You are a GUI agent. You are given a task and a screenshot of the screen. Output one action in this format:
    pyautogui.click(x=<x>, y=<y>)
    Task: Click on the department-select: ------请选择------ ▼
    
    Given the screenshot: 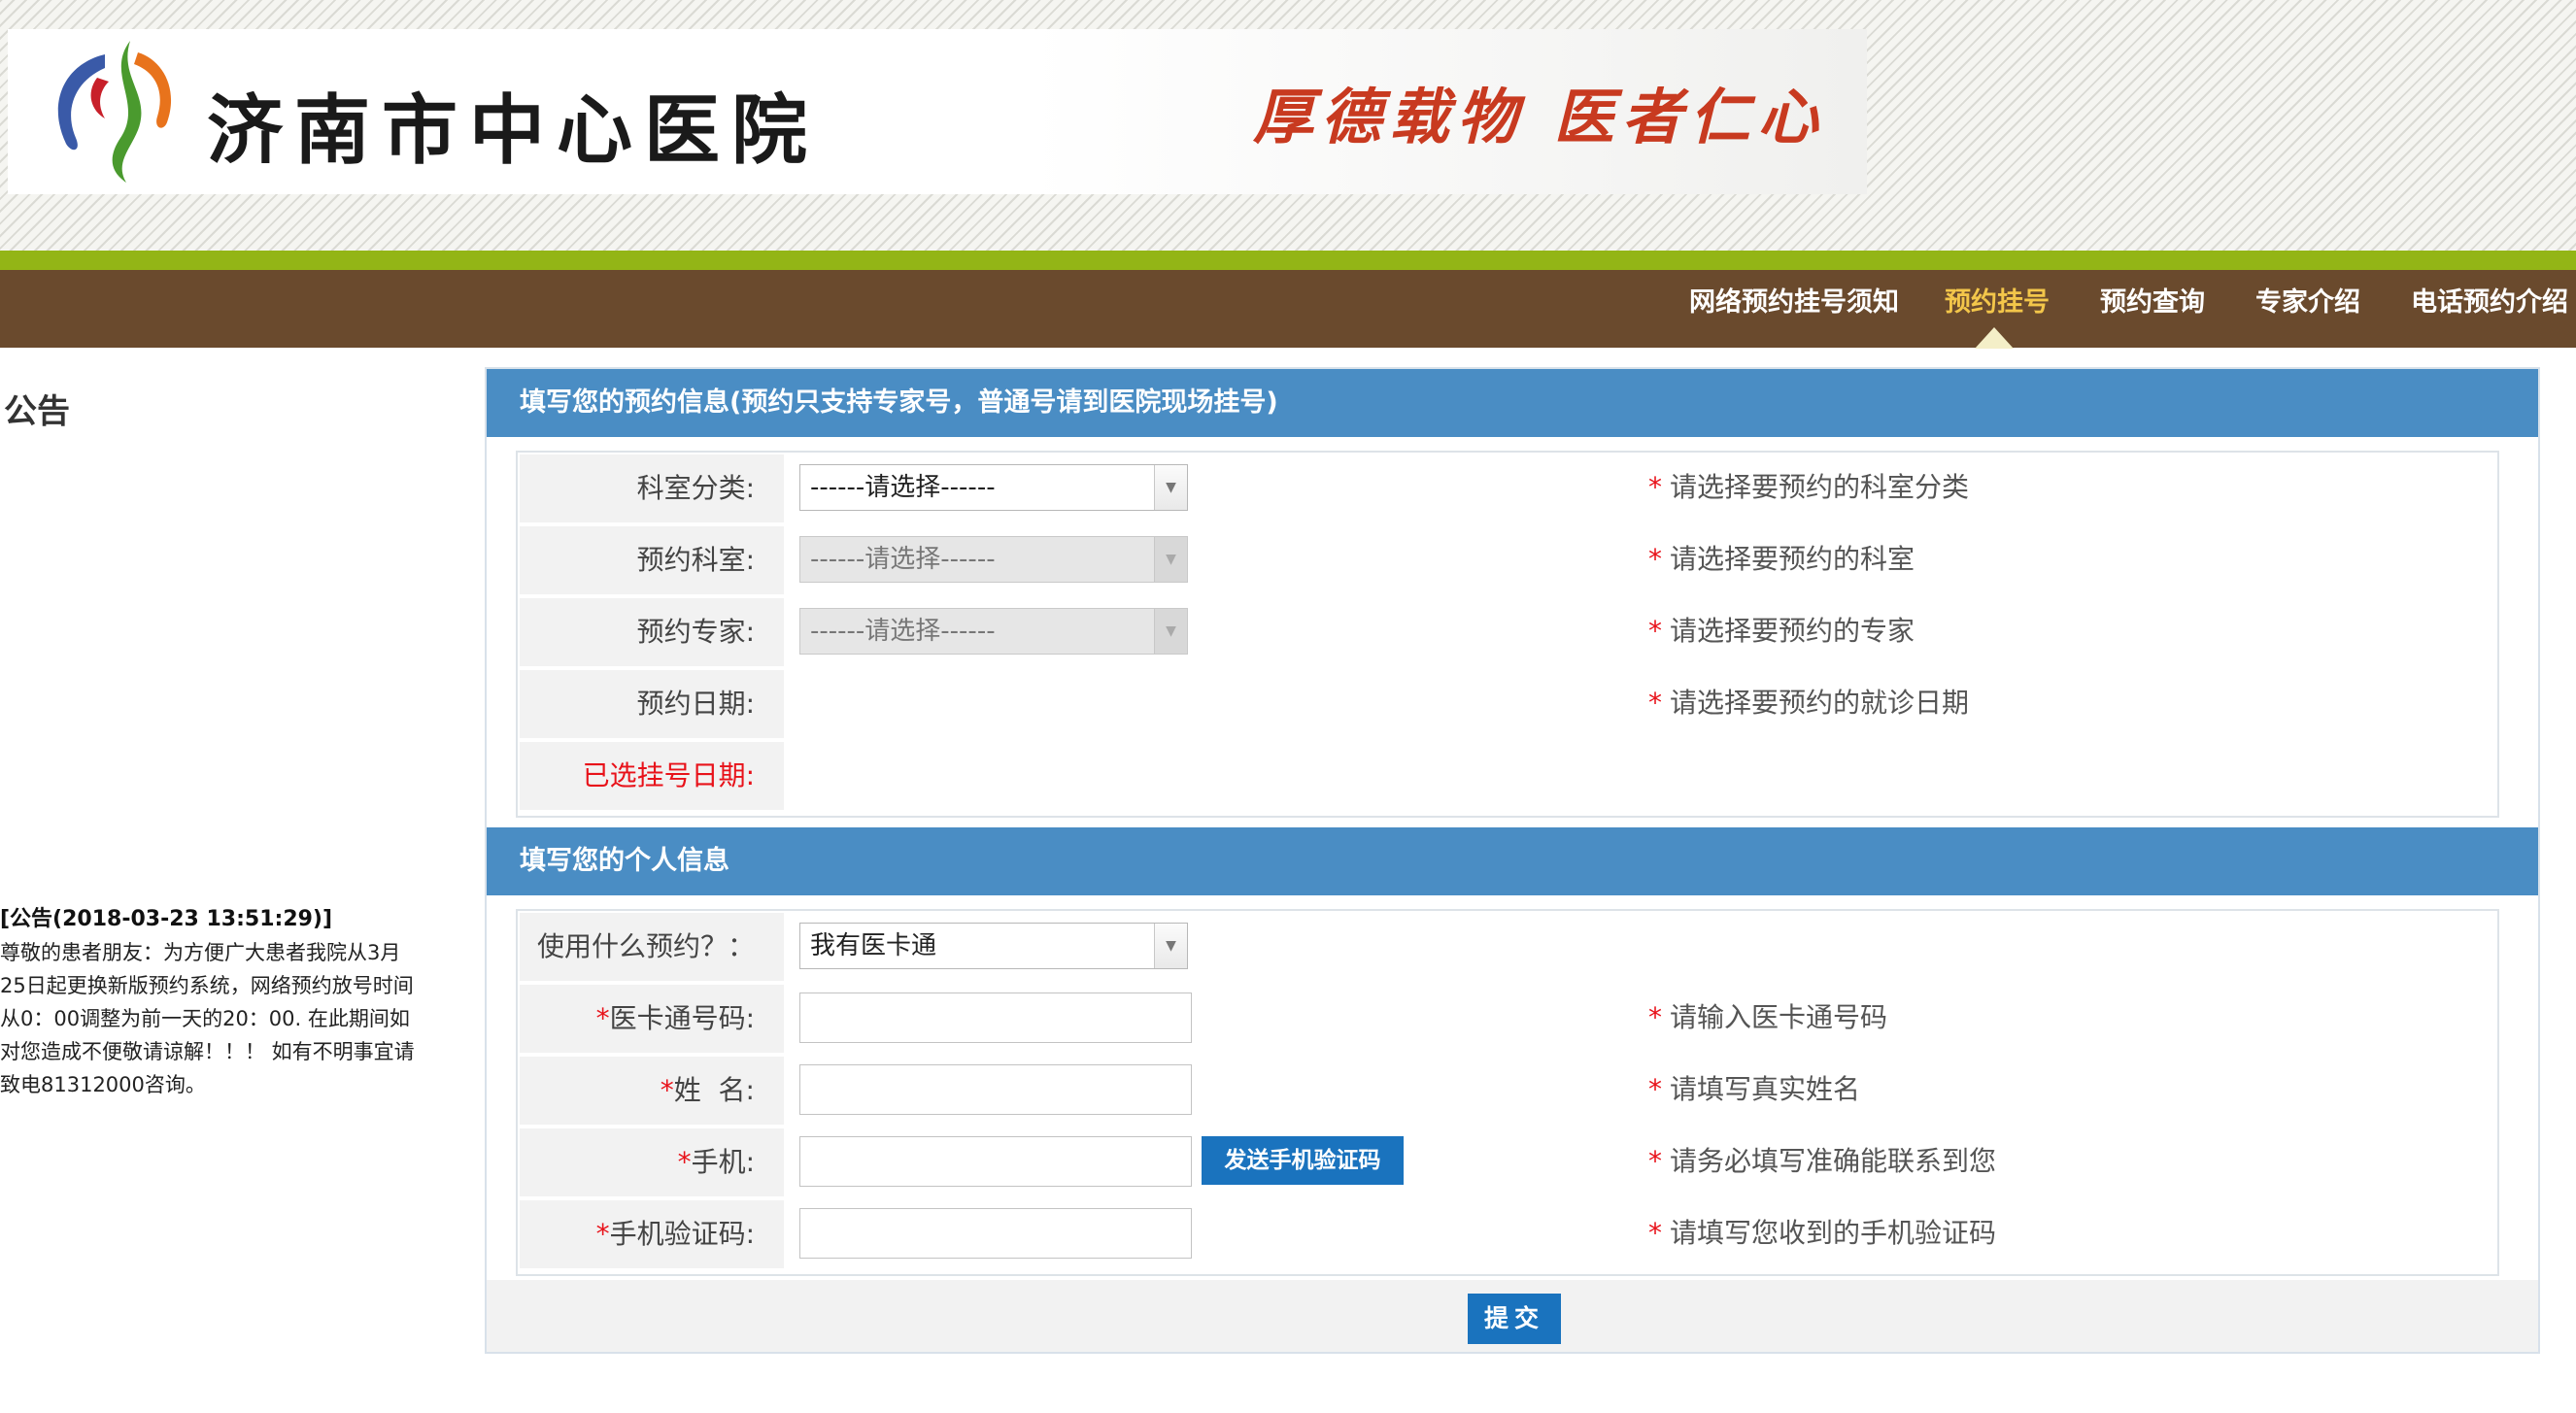 What is the action you would take?
    pyautogui.click(x=993, y=559)
    